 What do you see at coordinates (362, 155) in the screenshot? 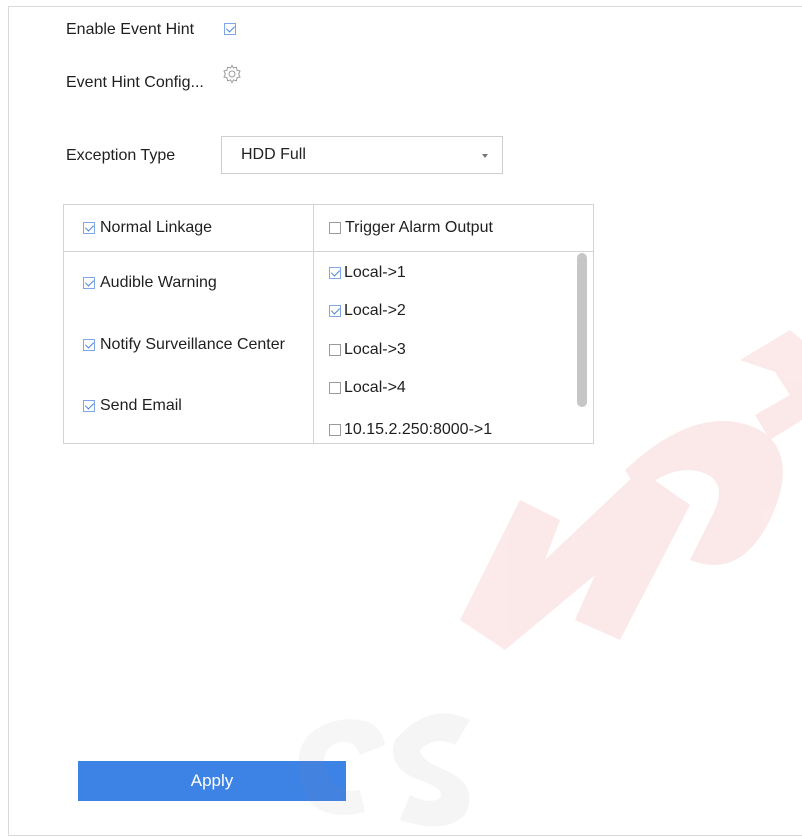
I see `exception-type-select: HDD Full` at bounding box center [362, 155].